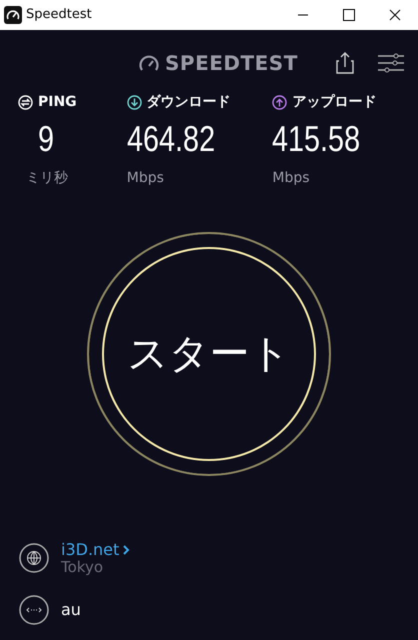  Describe the element at coordinates (34, 610) in the screenshot. I see `connection-icon` at that location.